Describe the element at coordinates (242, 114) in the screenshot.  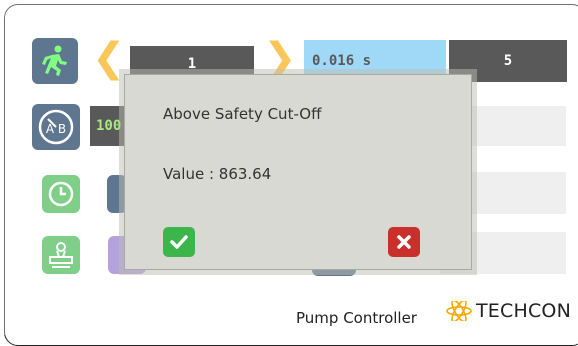
I see `dialog-title: Above Safety Cut-Off` at that location.